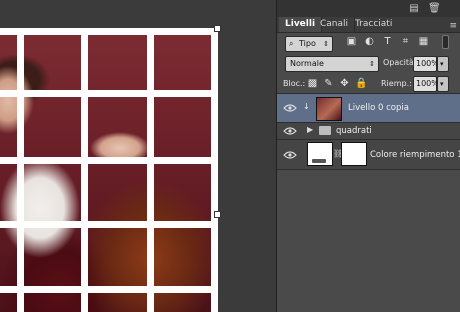 This screenshot has height=312, width=460. What do you see at coordinates (320, 154) in the screenshot?
I see `fill-layer-thumbnail` at bounding box center [320, 154].